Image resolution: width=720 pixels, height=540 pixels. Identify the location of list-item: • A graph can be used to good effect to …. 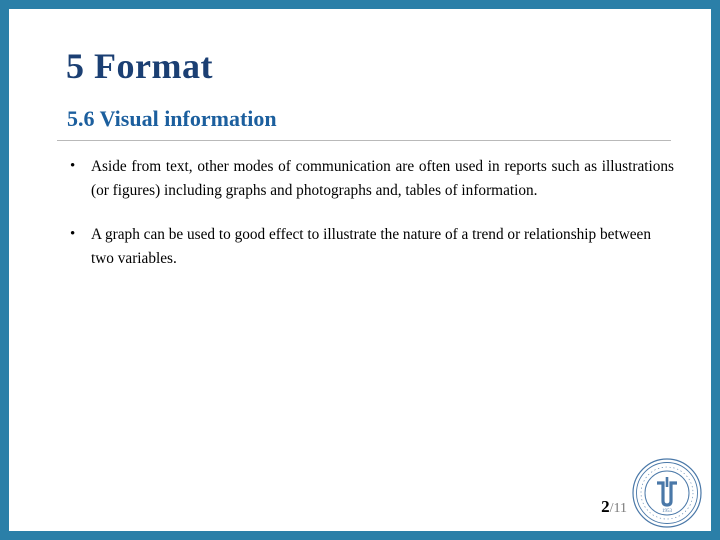
(365, 247).